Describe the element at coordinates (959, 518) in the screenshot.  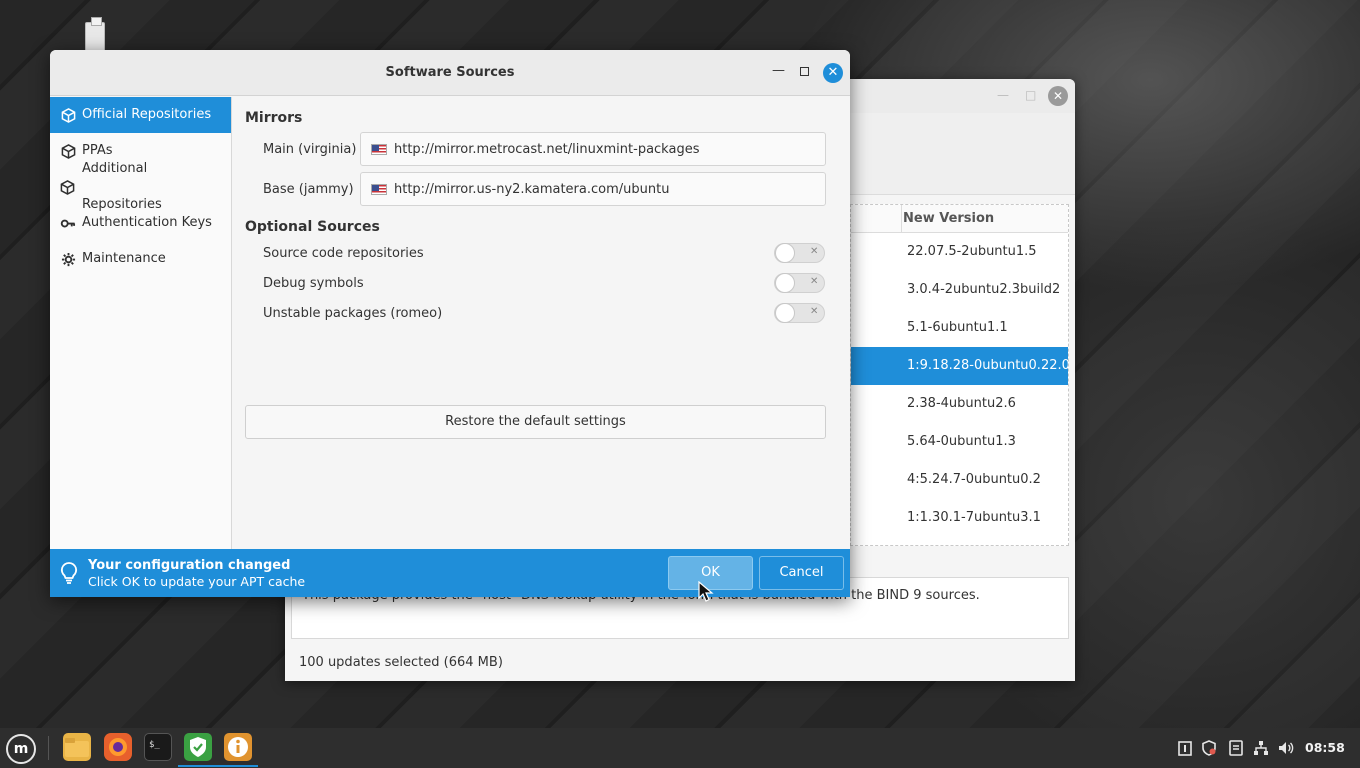
I see `table-row: 1:1.30.1-7ubuntu3.1` at that location.